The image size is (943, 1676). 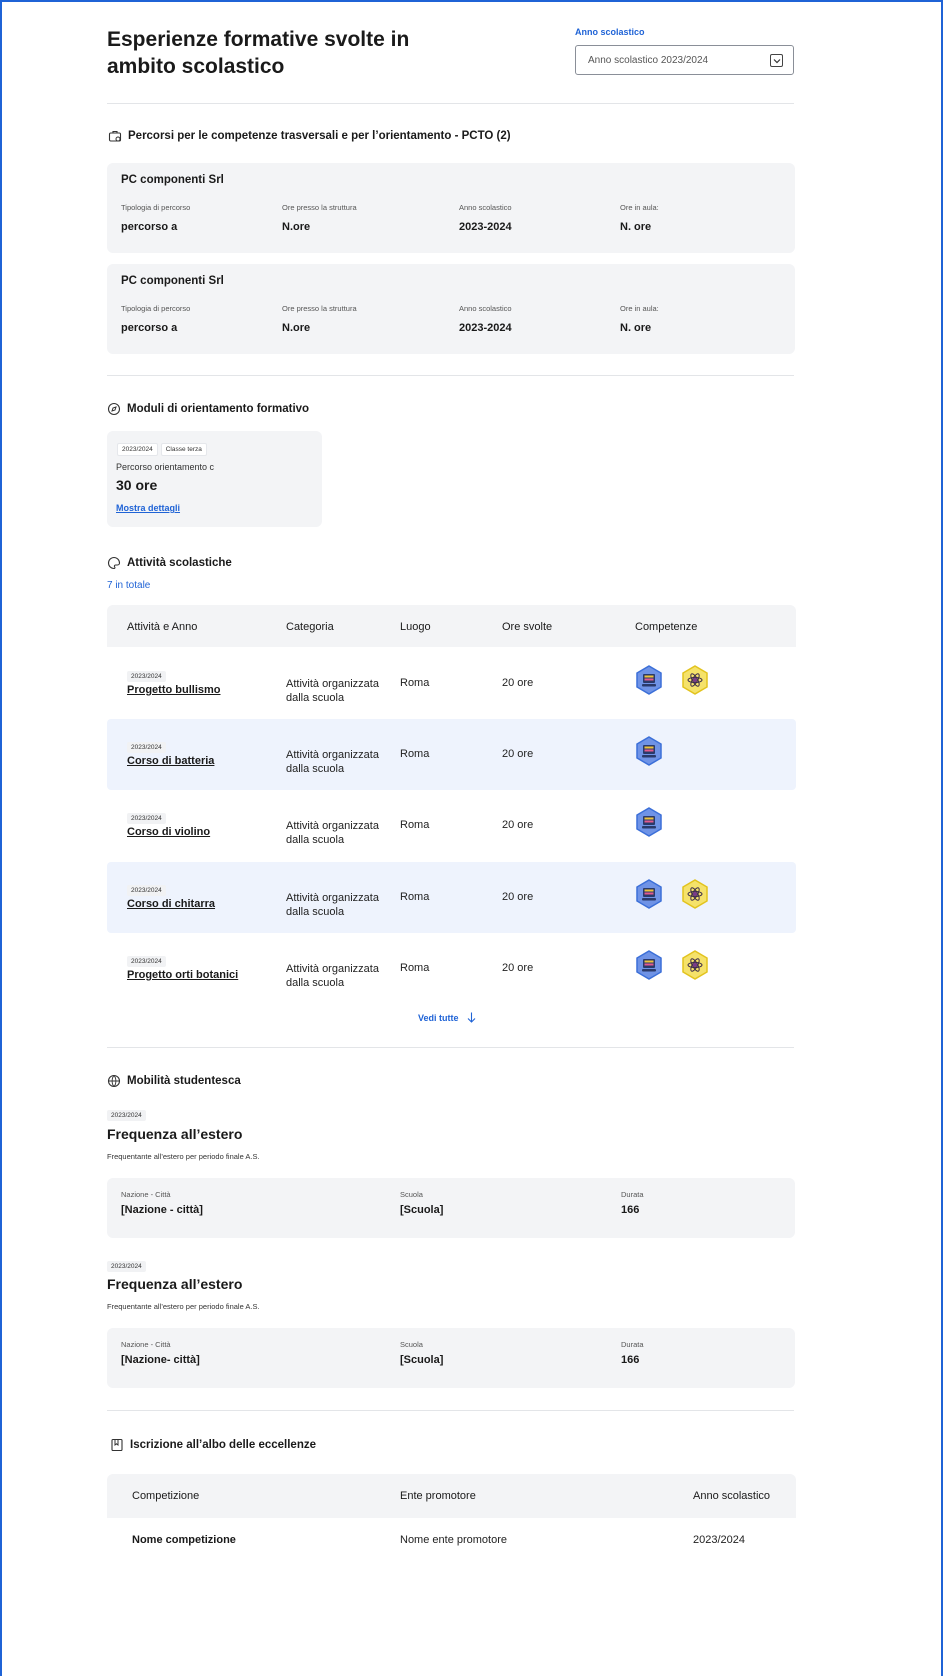 I want to click on promoter-name: Nome ente promotore, so click(x=453, y=1540).